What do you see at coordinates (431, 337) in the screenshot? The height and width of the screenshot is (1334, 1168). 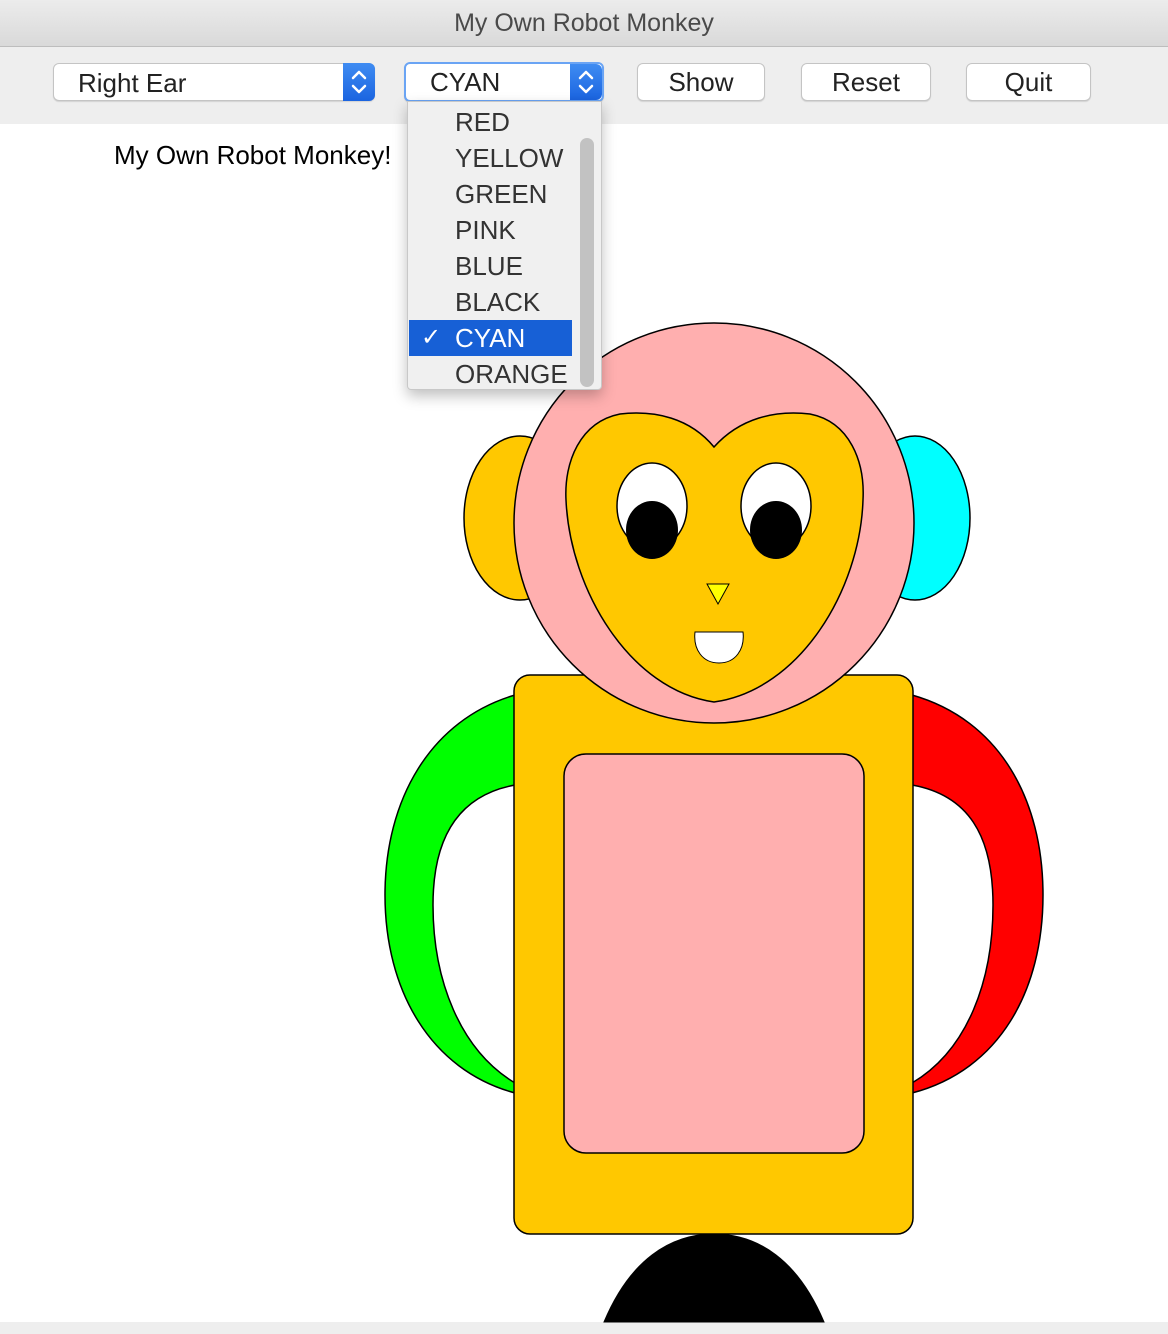 I see `checkmark-icon: ✓` at bounding box center [431, 337].